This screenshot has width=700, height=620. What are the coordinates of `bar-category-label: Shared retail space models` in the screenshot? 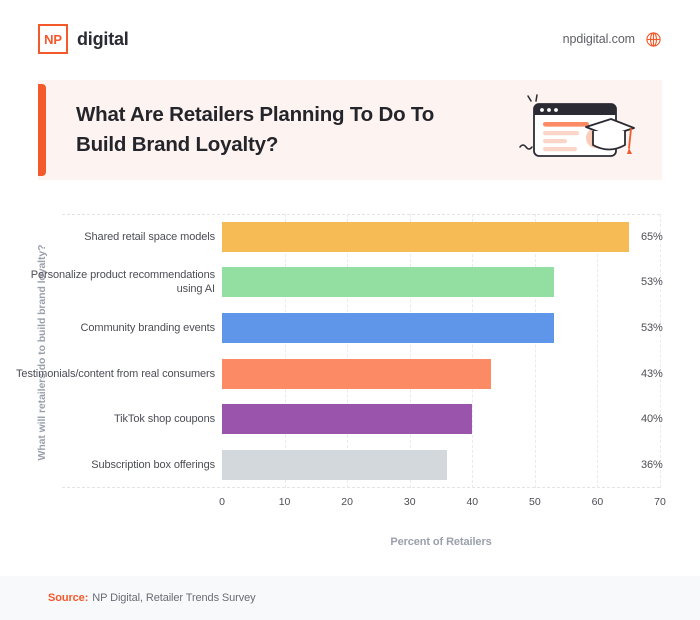 It's located at (149, 236).